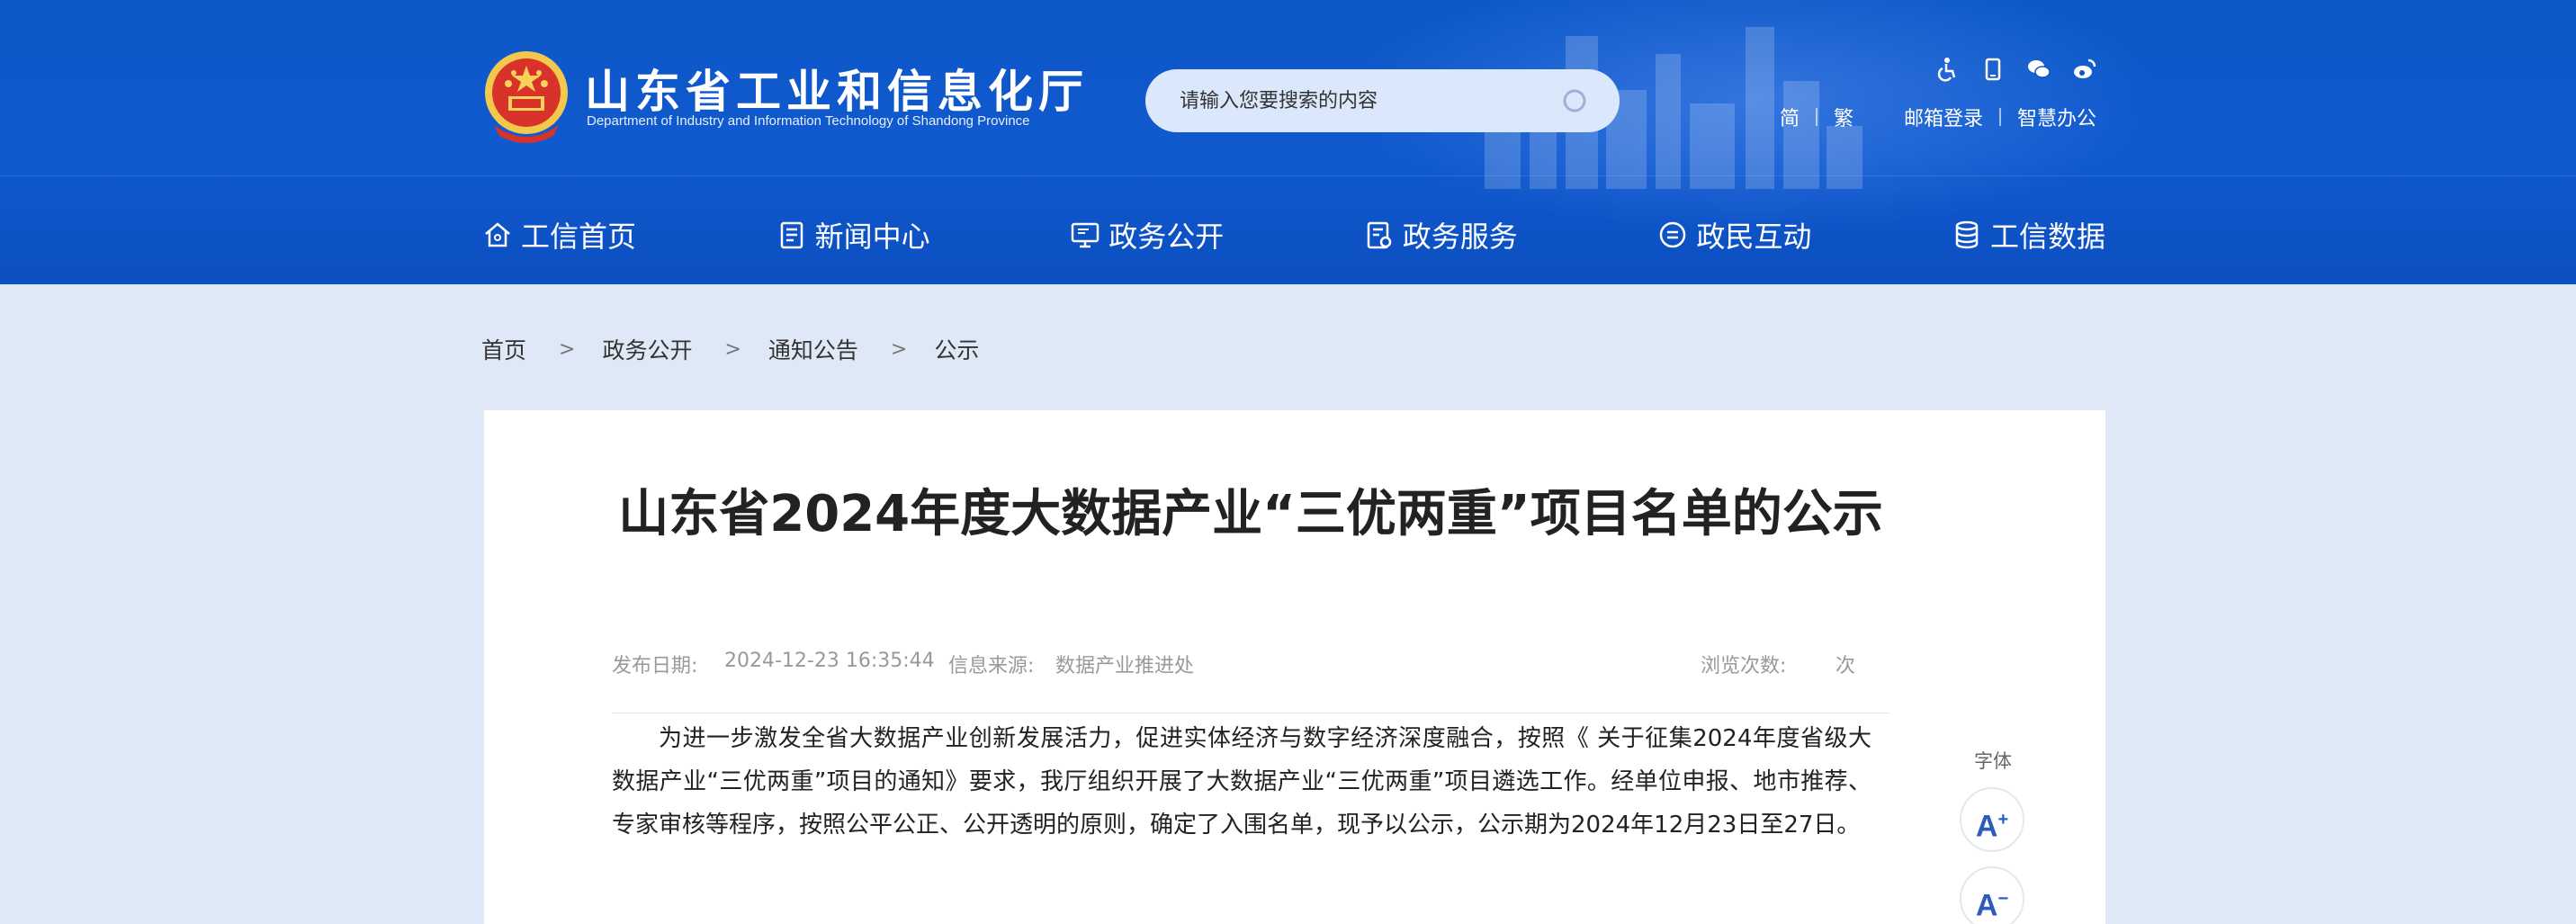 Image resolution: width=2576 pixels, height=924 pixels. I want to click on news-icon, so click(792, 235).